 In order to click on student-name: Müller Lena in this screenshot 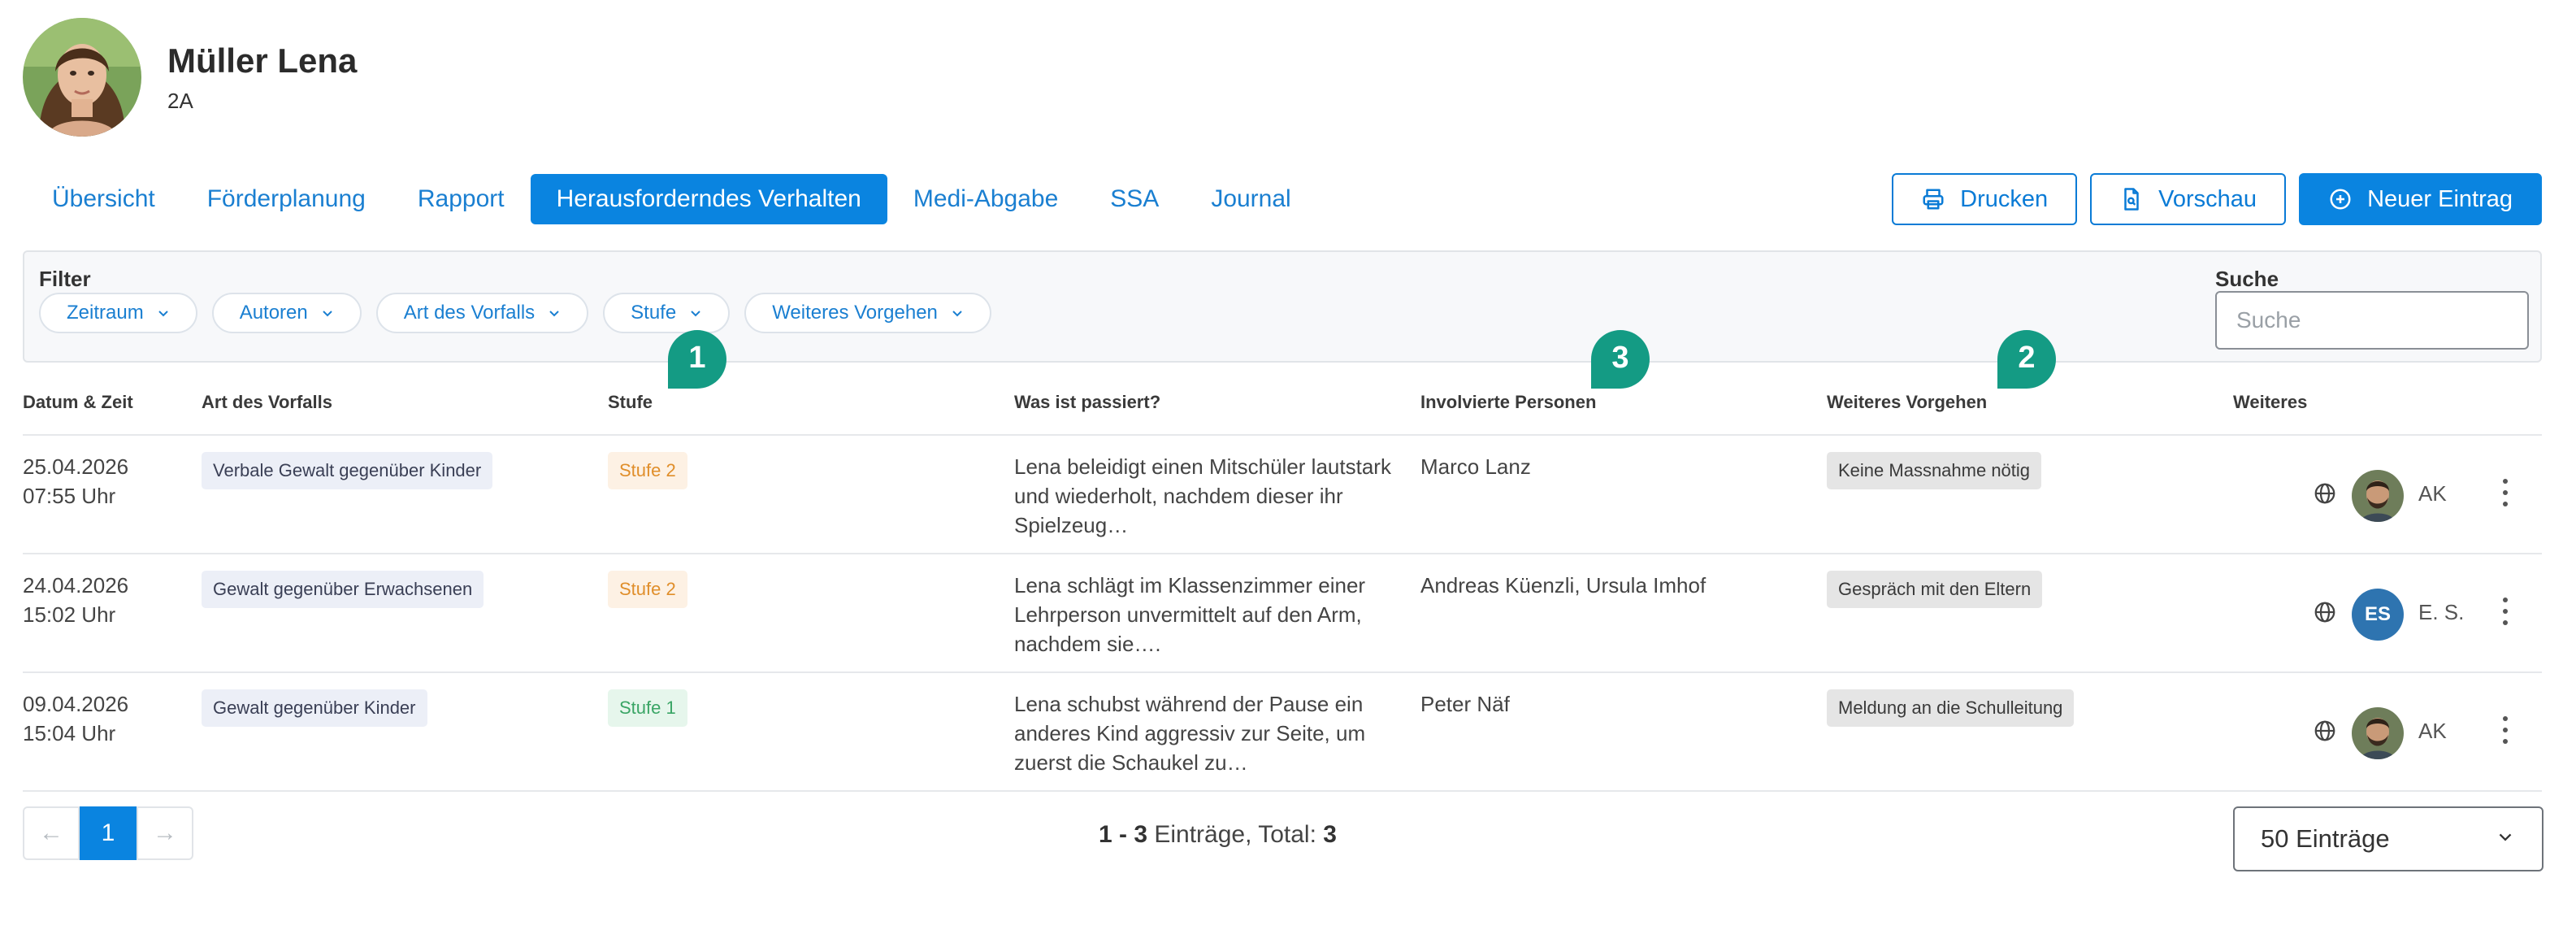, I will do `click(262, 60)`.